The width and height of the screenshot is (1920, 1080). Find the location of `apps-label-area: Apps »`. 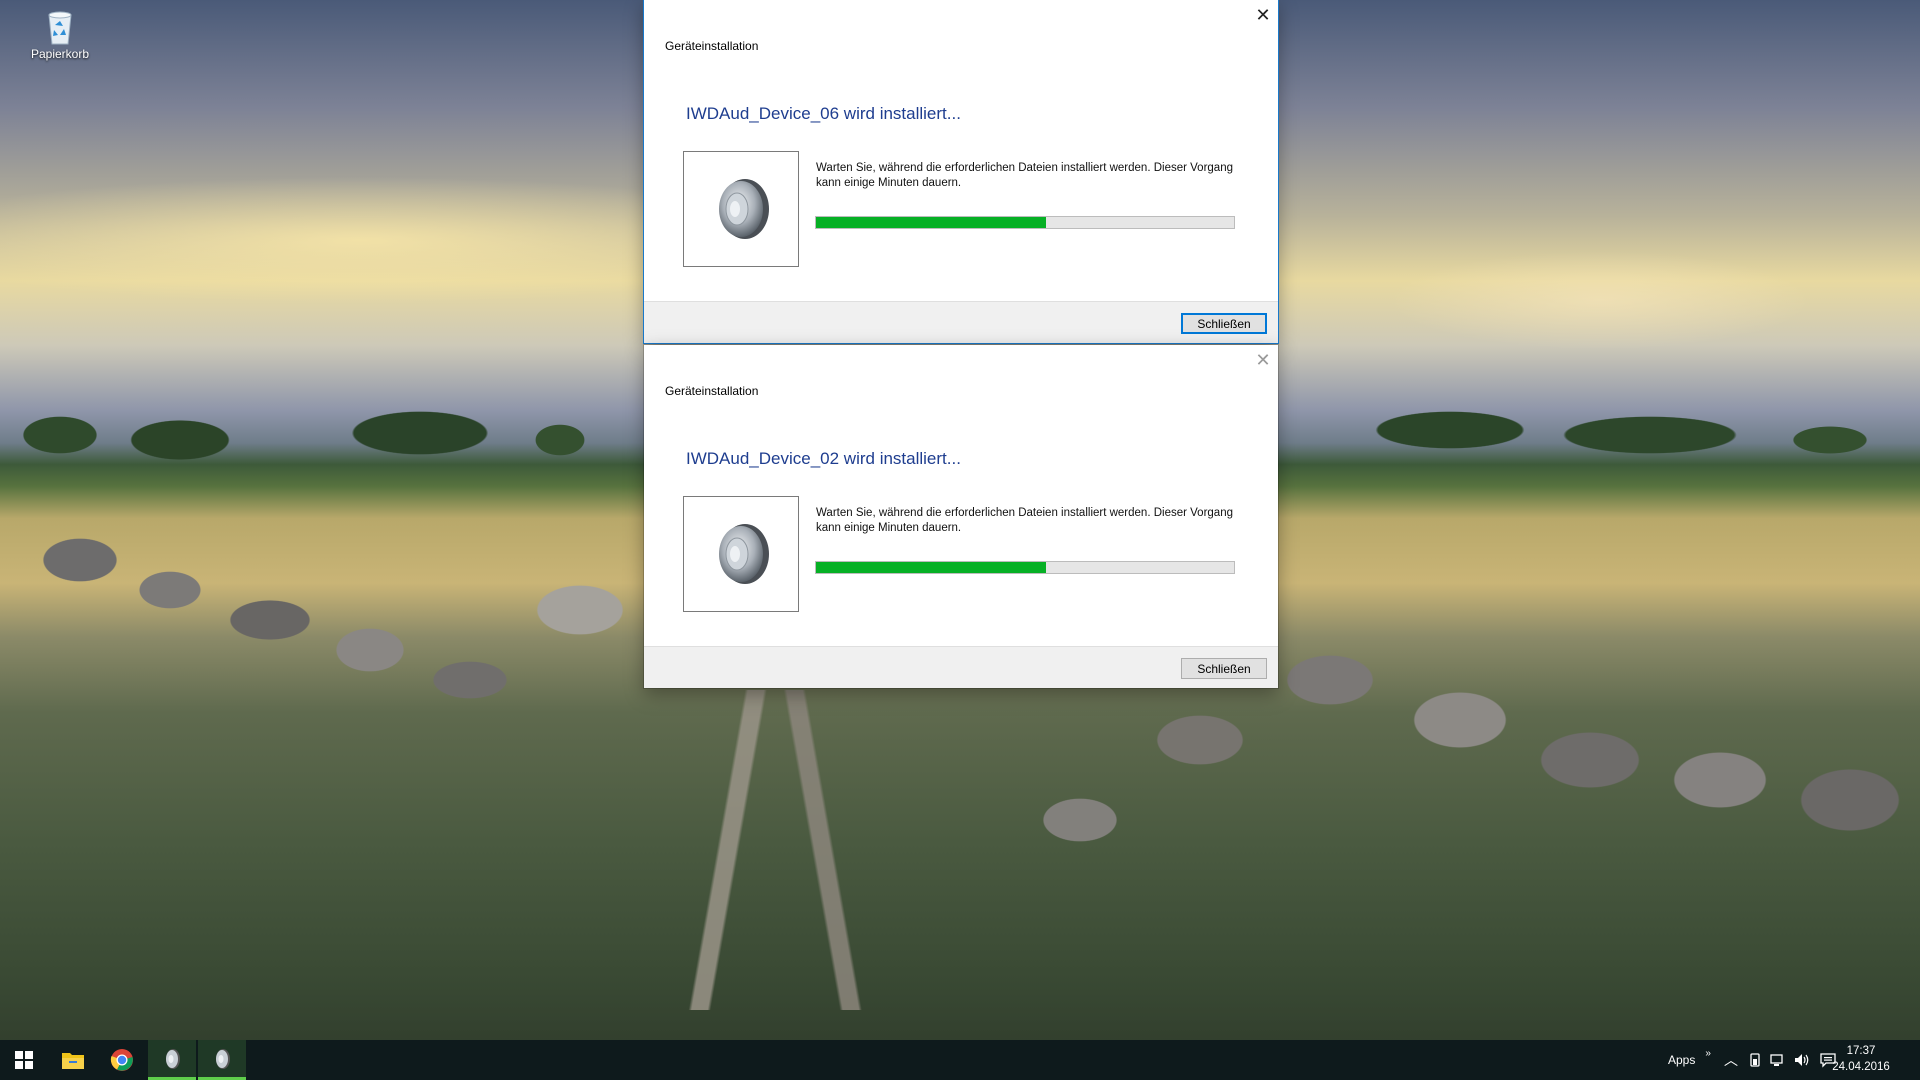

apps-label-area: Apps » is located at coordinates (1689, 1060).